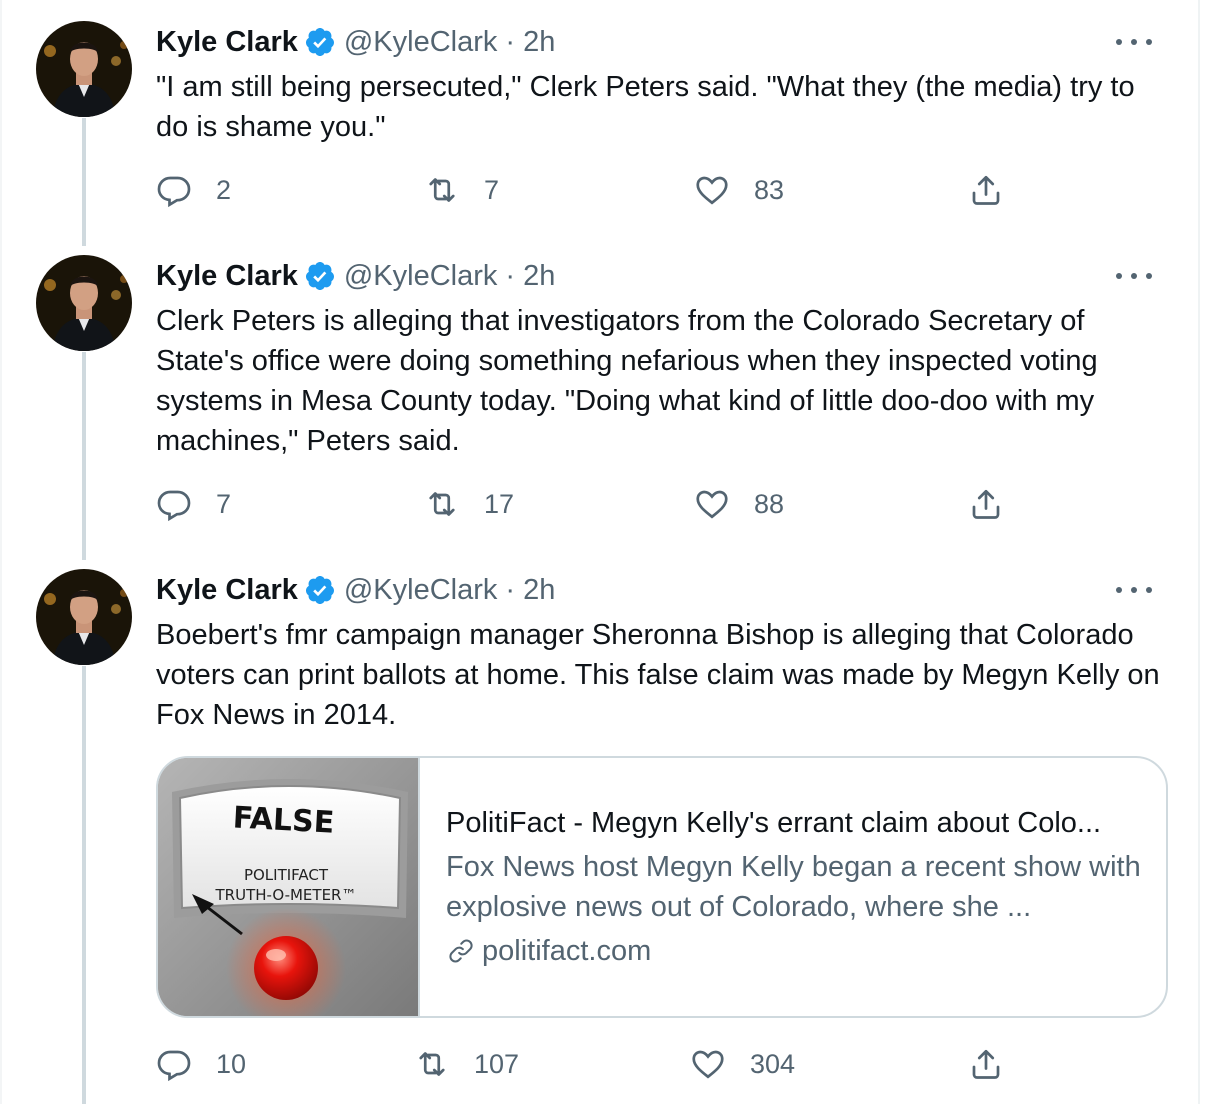  I want to click on like-count: 83, so click(769, 189).